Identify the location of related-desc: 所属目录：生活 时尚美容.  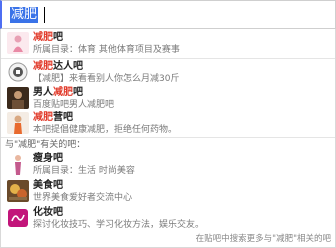
(84, 171).